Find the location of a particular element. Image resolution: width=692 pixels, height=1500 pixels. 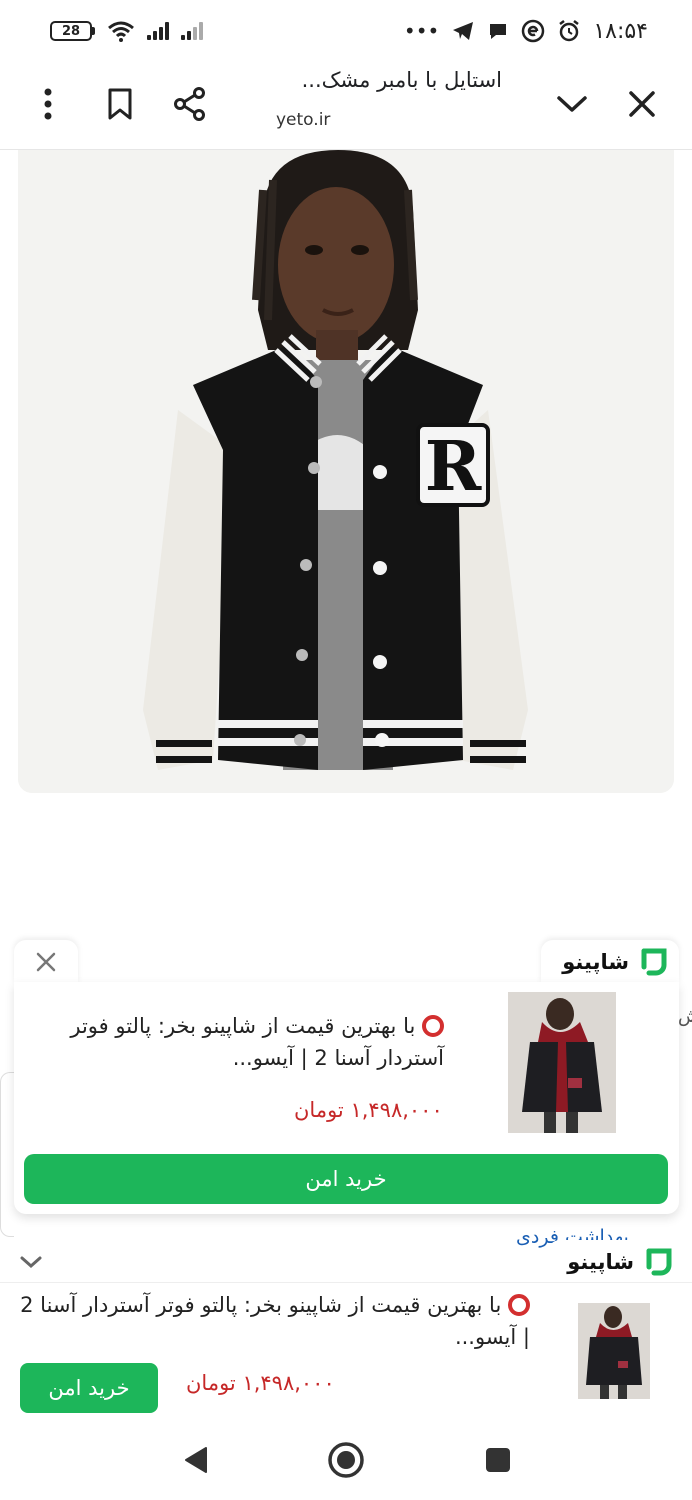

signal-icon is located at coordinates (158, 31).